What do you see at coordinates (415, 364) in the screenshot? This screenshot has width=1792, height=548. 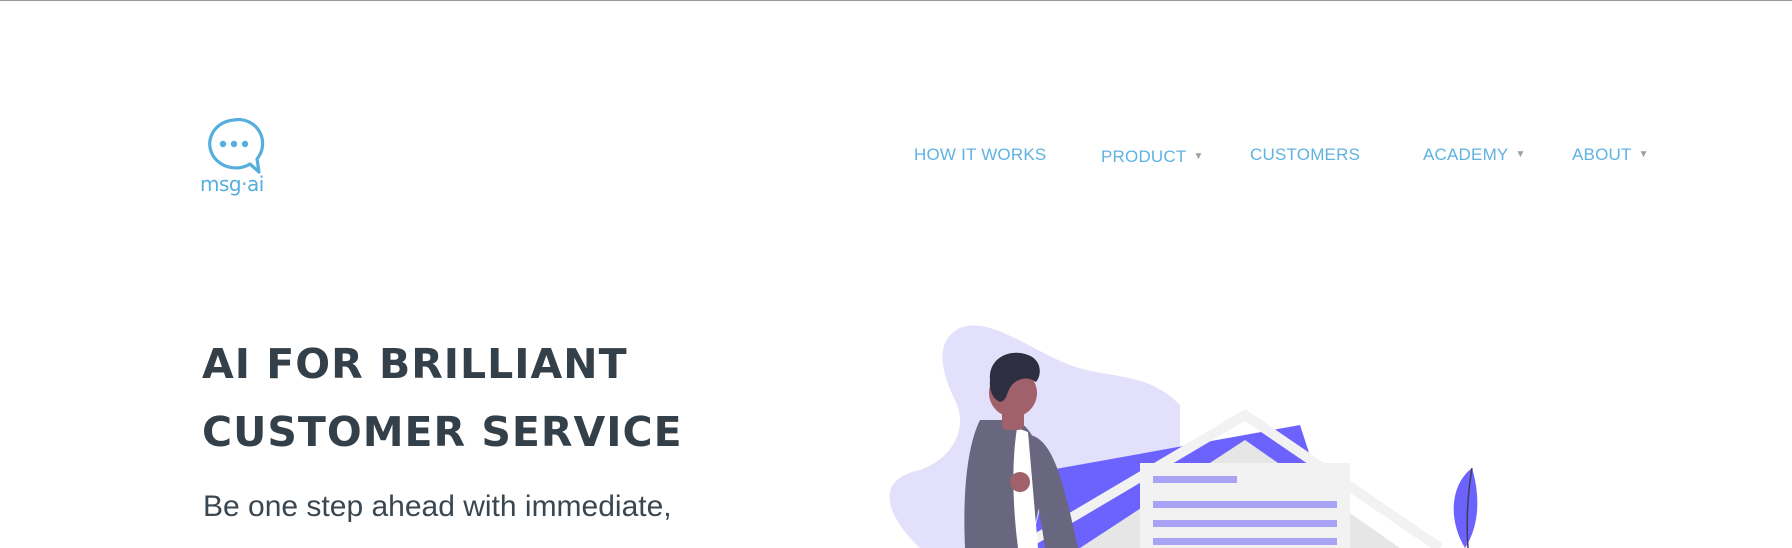 I see `headline-line-1: AI FOR BRILLIANT` at bounding box center [415, 364].